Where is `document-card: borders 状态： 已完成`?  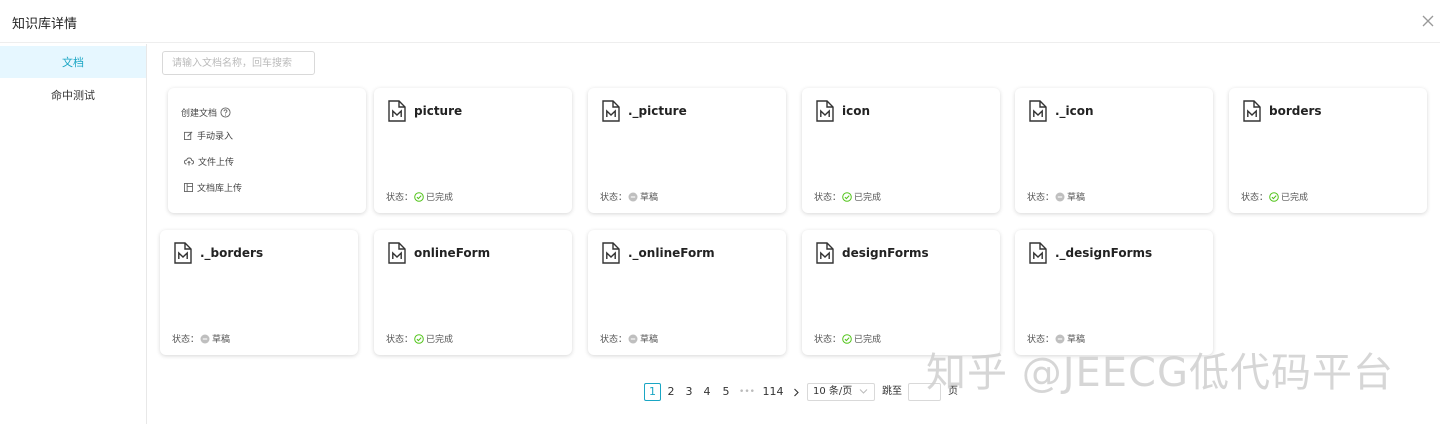 document-card: borders 状态： 已完成 is located at coordinates (1328, 150).